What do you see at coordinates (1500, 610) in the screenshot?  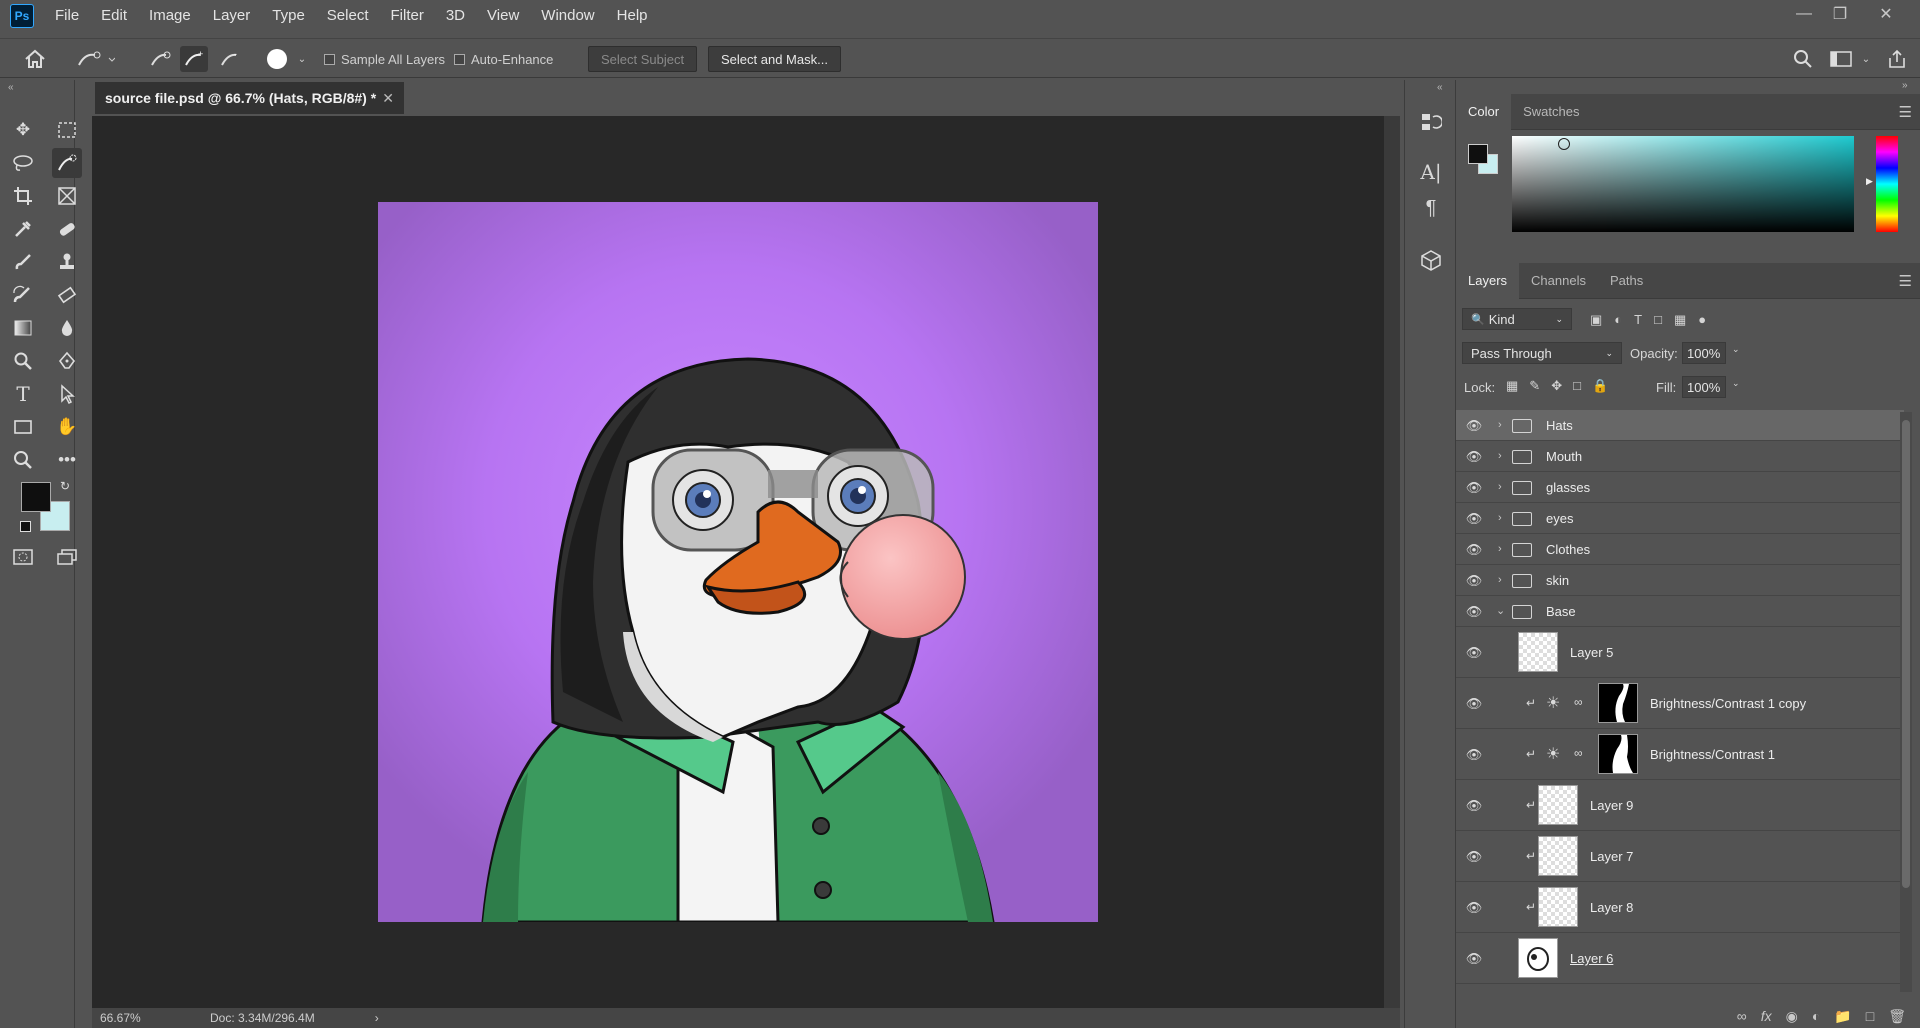 I see `collapse-chevron-icon: ⌄` at bounding box center [1500, 610].